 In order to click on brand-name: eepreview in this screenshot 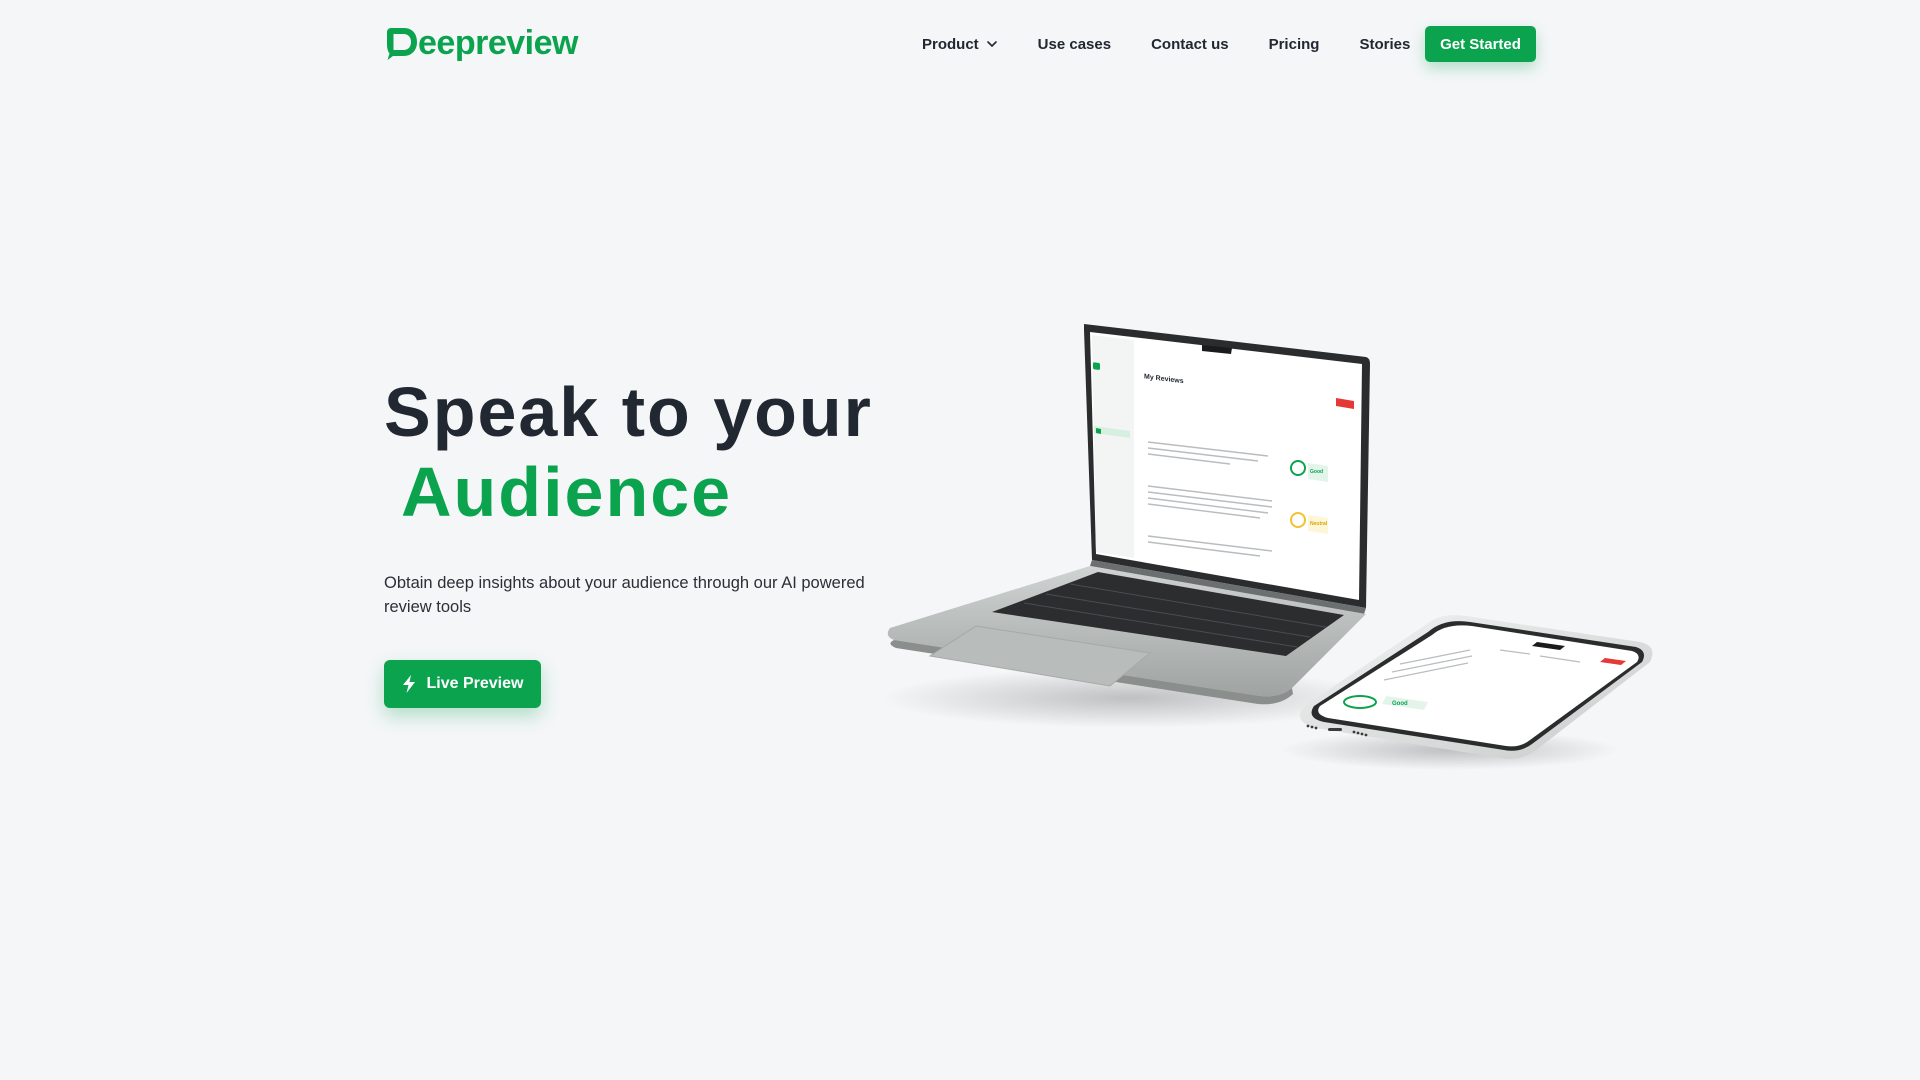, I will do `click(498, 43)`.